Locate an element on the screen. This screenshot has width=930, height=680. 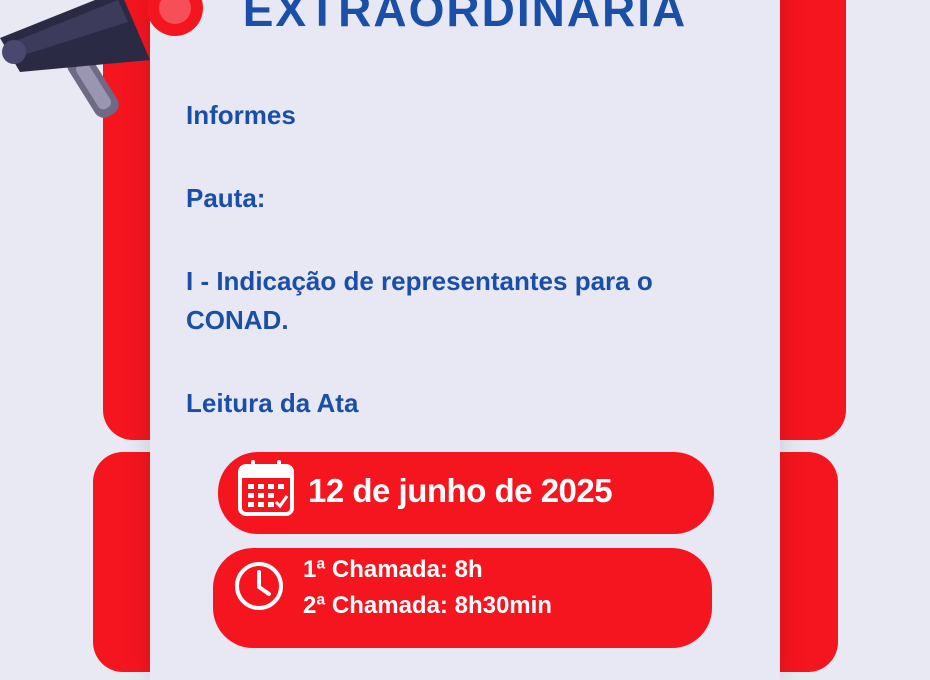
second-call-text: 2ª Chamada: 8h30min is located at coordinates (427, 605).